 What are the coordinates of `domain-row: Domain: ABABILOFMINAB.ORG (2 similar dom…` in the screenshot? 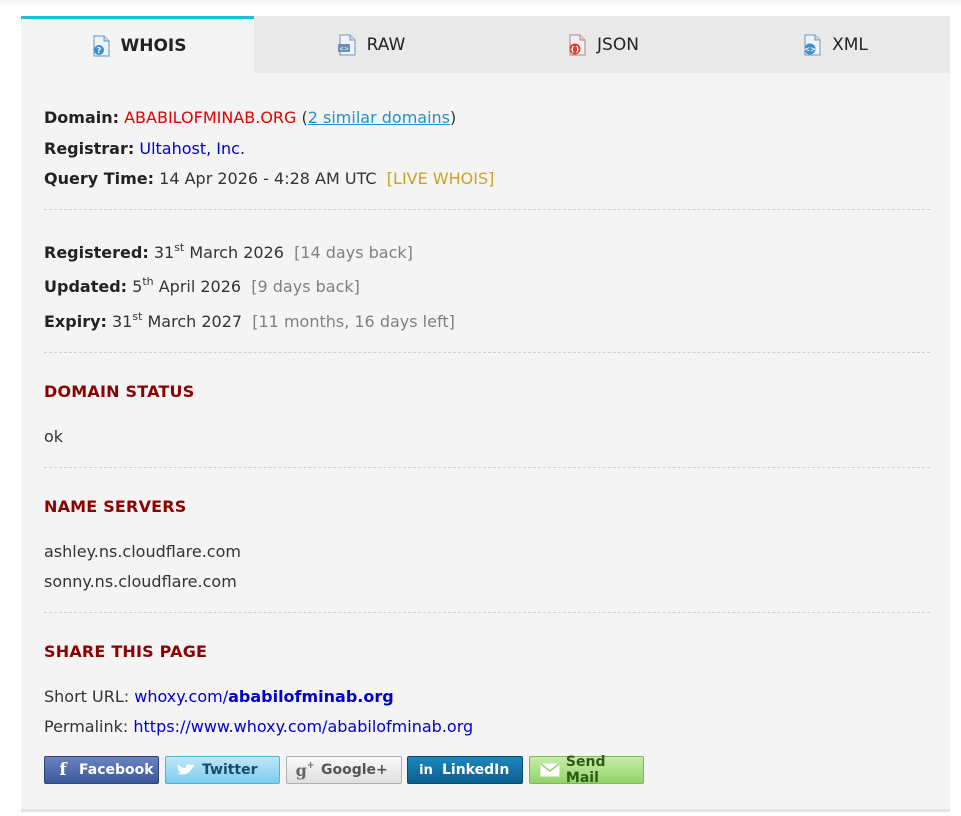 It's located at (250, 118).